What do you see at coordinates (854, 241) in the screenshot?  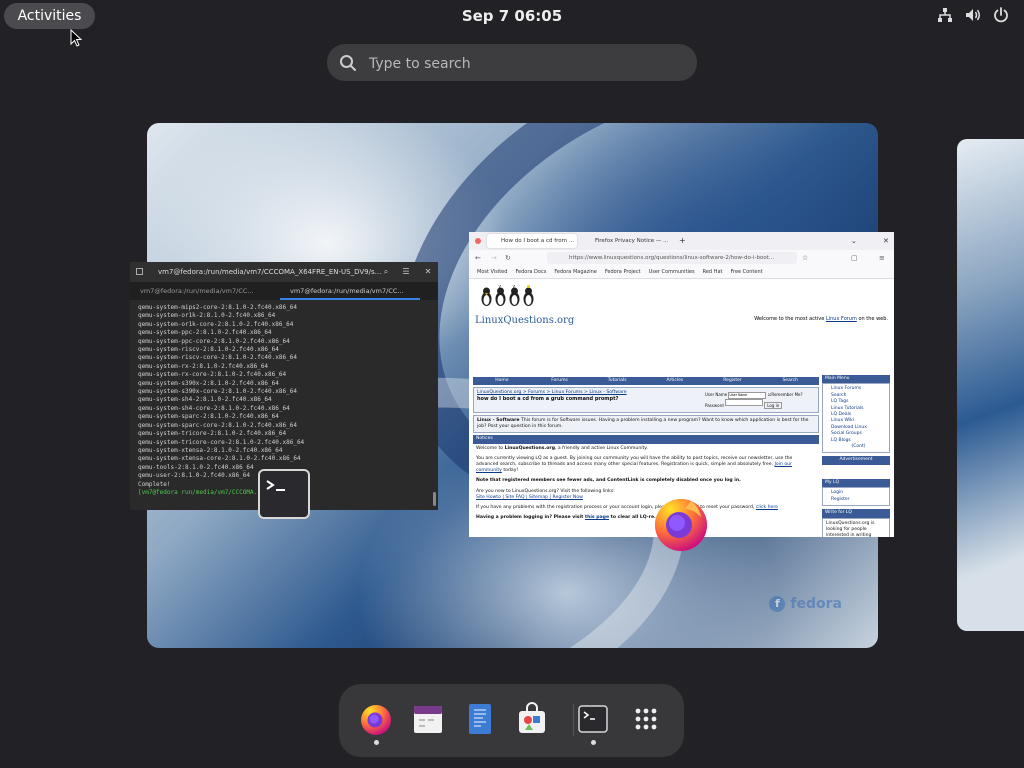 I see `list-tabs-icon: ⌄` at bounding box center [854, 241].